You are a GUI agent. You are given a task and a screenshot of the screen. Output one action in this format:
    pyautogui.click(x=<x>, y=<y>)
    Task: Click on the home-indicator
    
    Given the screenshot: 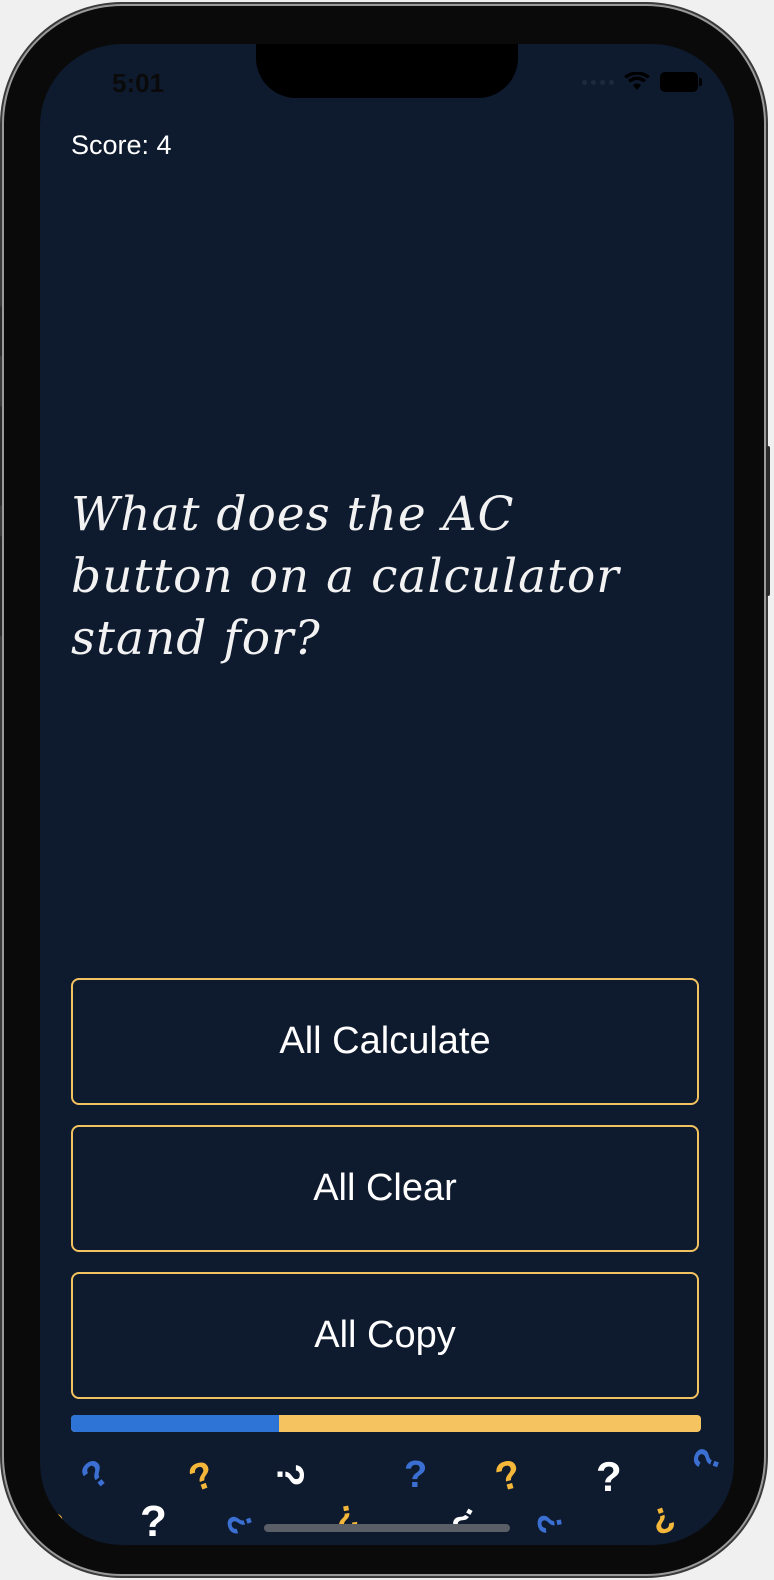 What is the action you would take?
    pyautogui.click(x=387, y=1528)
    